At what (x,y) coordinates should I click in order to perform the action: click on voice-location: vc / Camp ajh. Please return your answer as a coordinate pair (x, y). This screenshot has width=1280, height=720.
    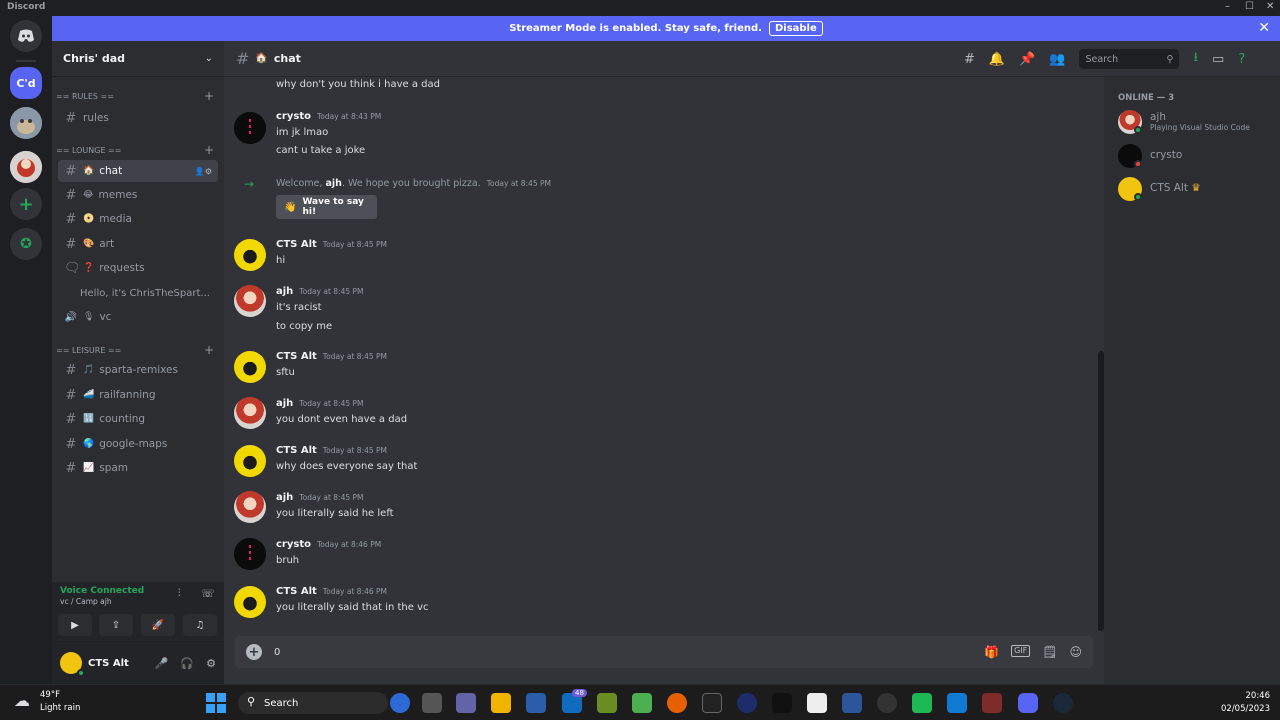
    Looking at the image, I should click on (86, 601).